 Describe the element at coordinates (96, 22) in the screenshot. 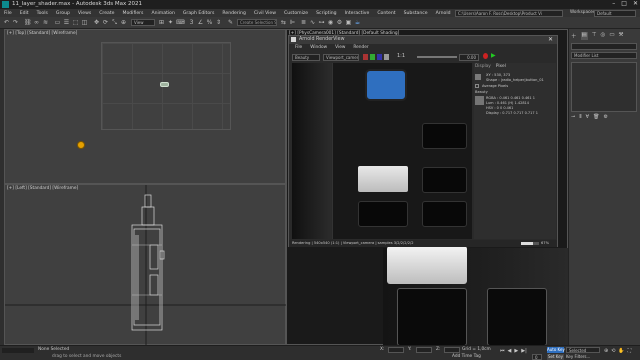

I see `select-and-move-icon: ✥` at that location.